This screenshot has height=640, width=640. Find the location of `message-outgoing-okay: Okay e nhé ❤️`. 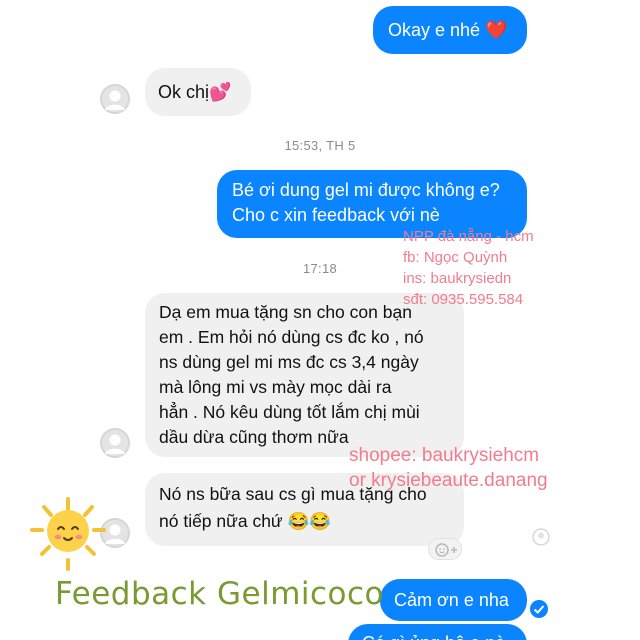

message-outgoing-okay: Okay e nhé ❤️ is located at coordinates (450, 30).